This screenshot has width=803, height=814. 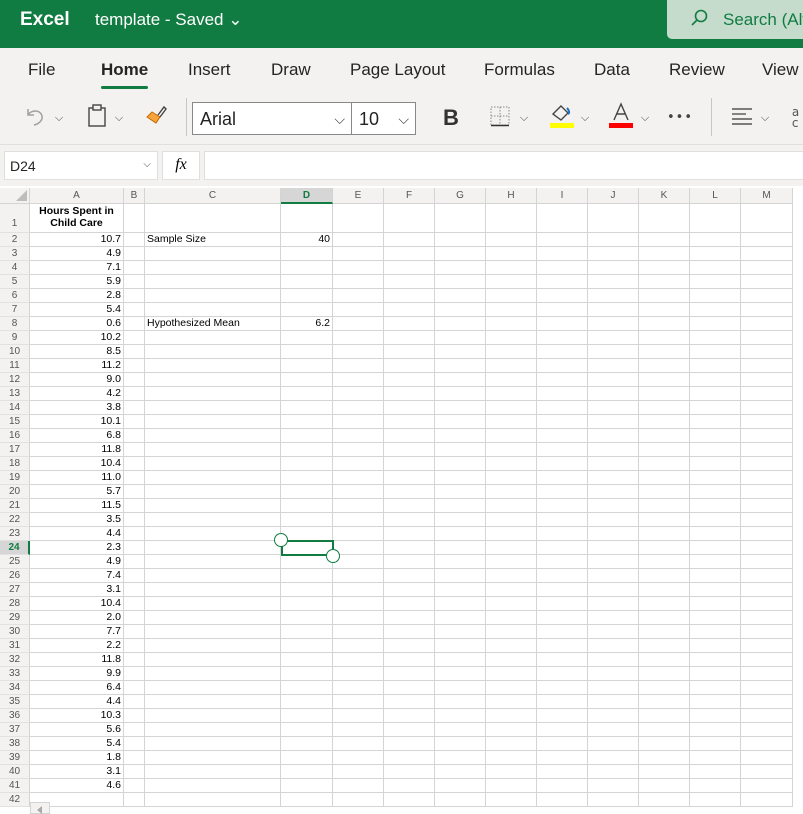 What do you see at coordinates (680, 117) in the screenshot?
I see `more-options-button: •••` at bounding box center [680, 117].